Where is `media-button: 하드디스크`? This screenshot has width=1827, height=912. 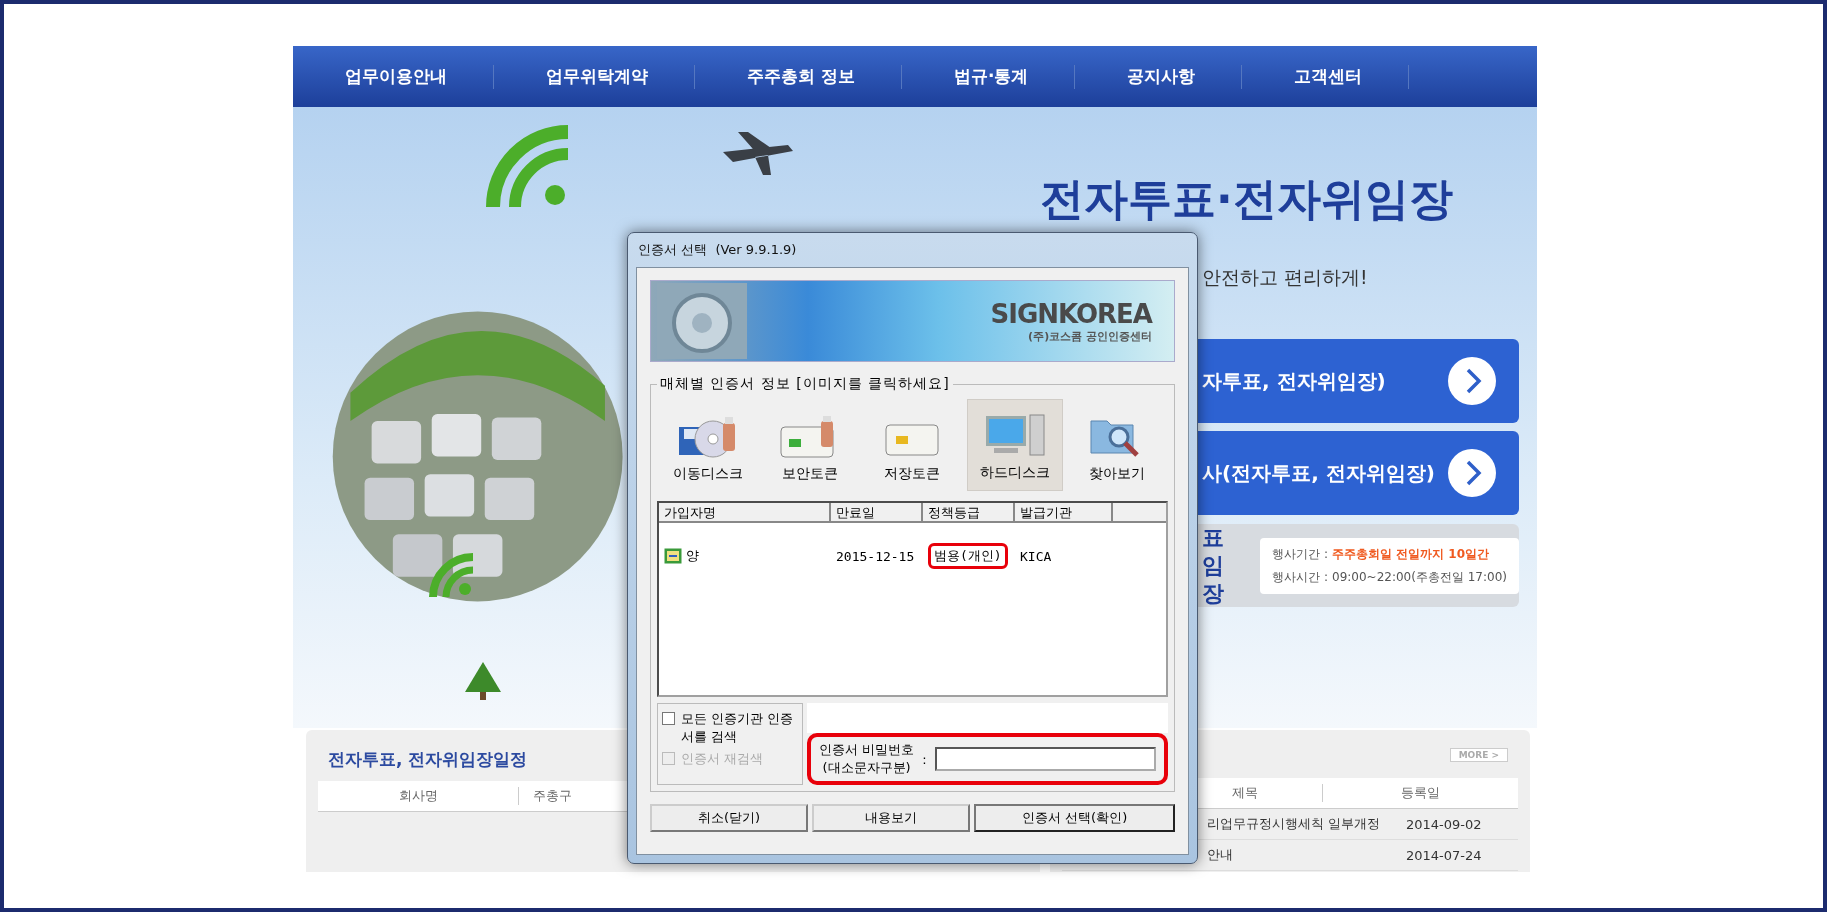
media-button: 하드디스크 is located at coordinates (1014, 445).